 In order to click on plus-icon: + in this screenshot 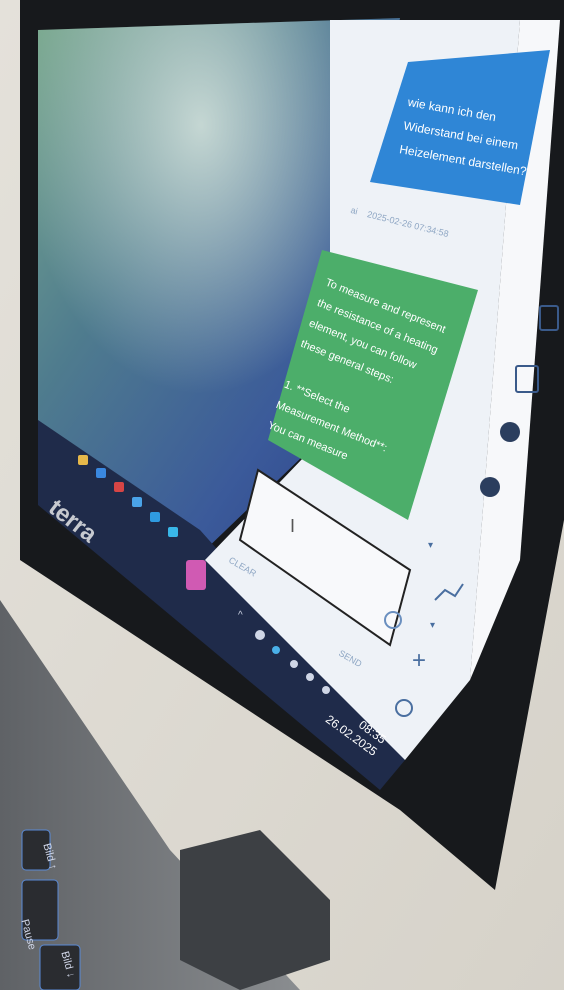, I will do `click(419, 660)`.